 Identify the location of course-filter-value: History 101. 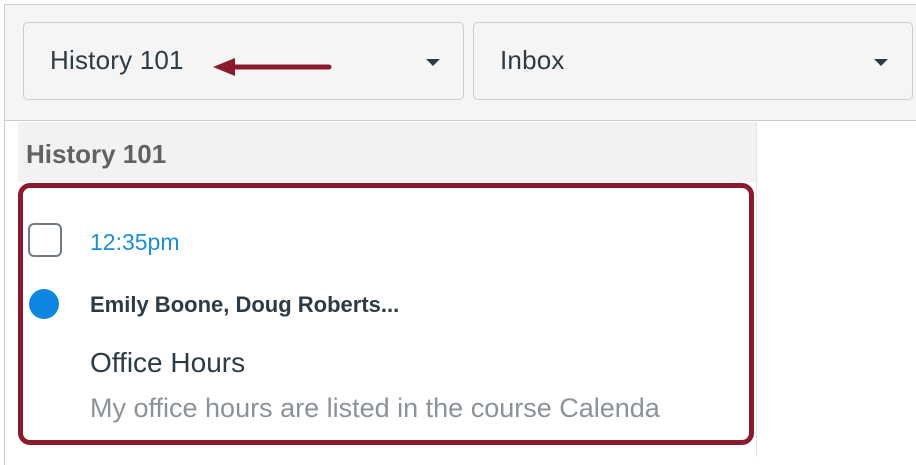
(117, 60).